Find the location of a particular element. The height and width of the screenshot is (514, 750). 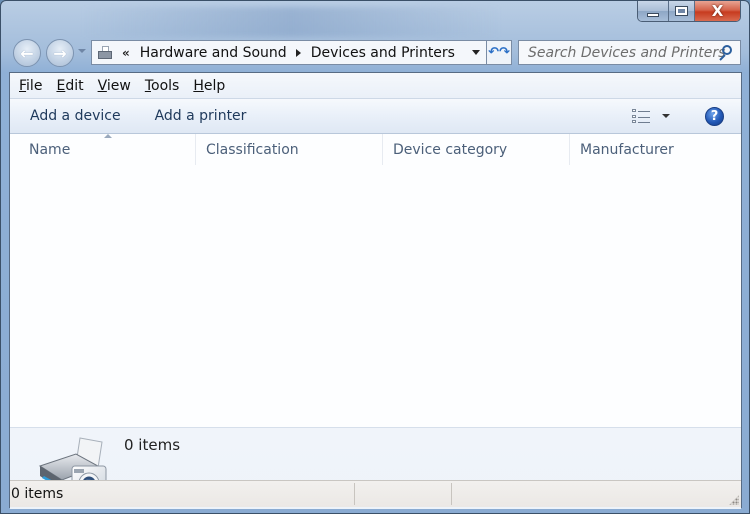

resize-grip is located at coordinates (734, 500).